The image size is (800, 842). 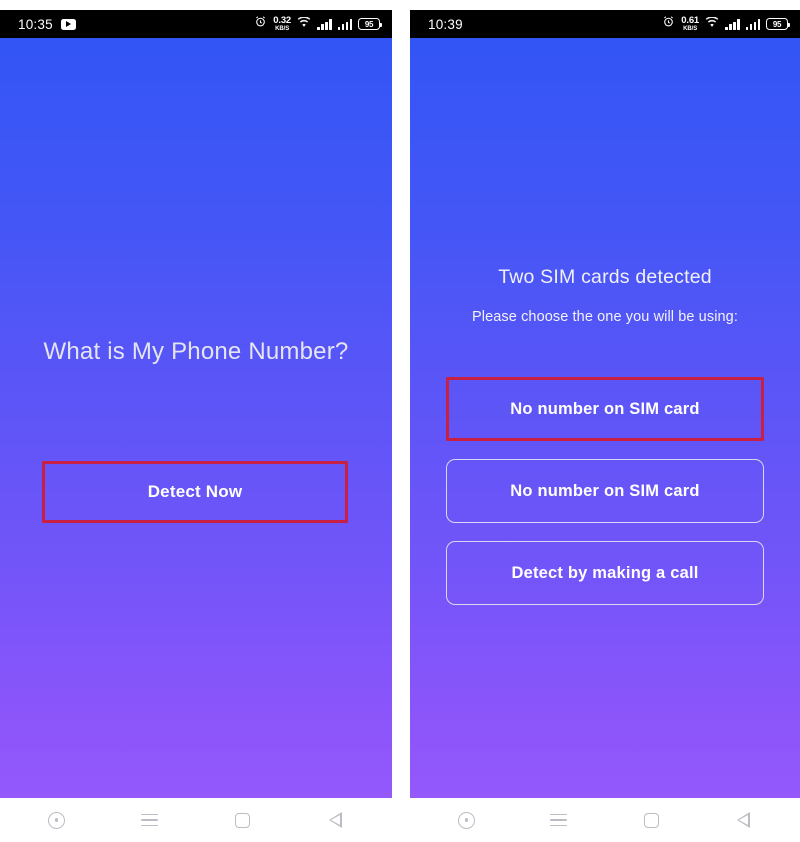 What do you see at coordinates (605, 820) in the screenshot?
I see `navigation-bar-right` at bounding box center [605, 820].